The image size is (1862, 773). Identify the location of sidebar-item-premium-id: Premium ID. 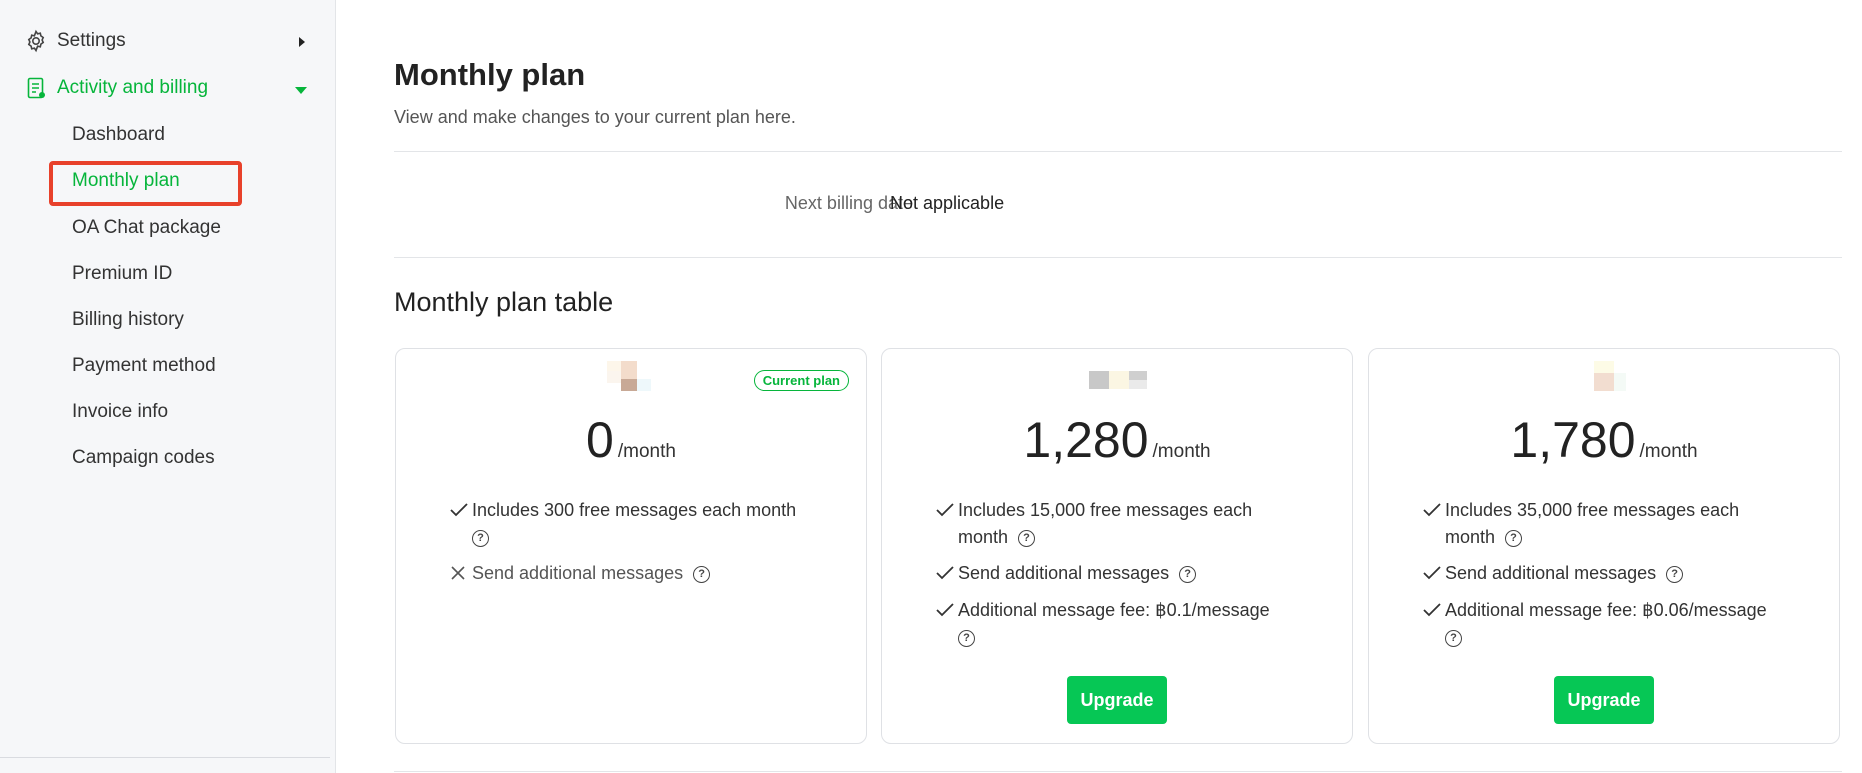
(122, 274).